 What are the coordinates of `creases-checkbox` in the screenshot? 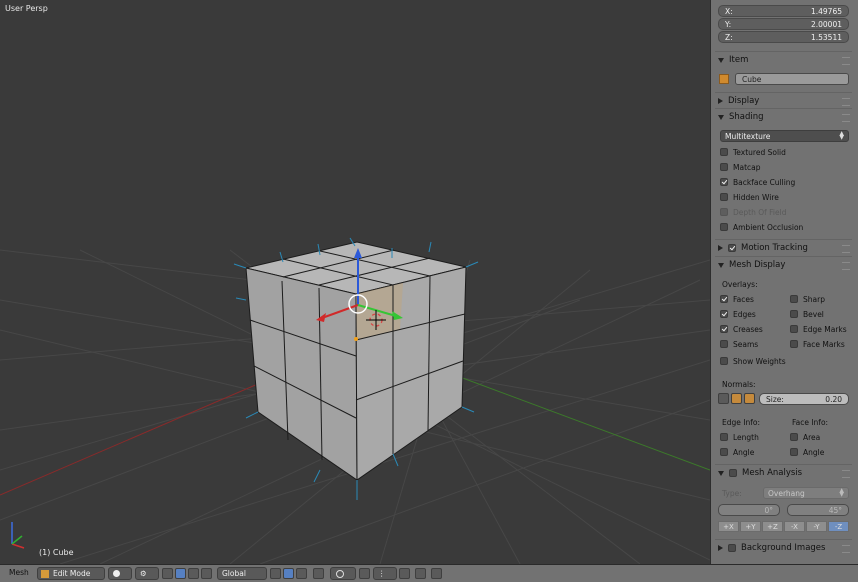 It's located at (724, 329).